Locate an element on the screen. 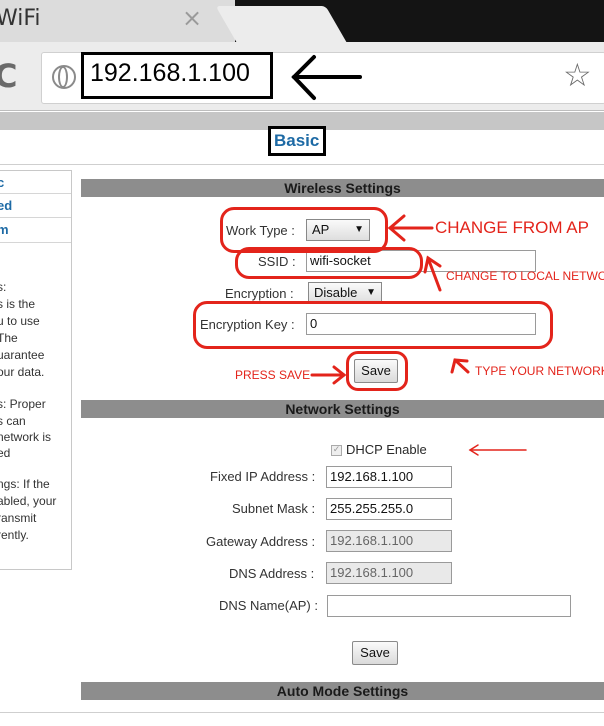 The image size is (604, 726). black-arrow-icon is located at coordinates (326, 77).